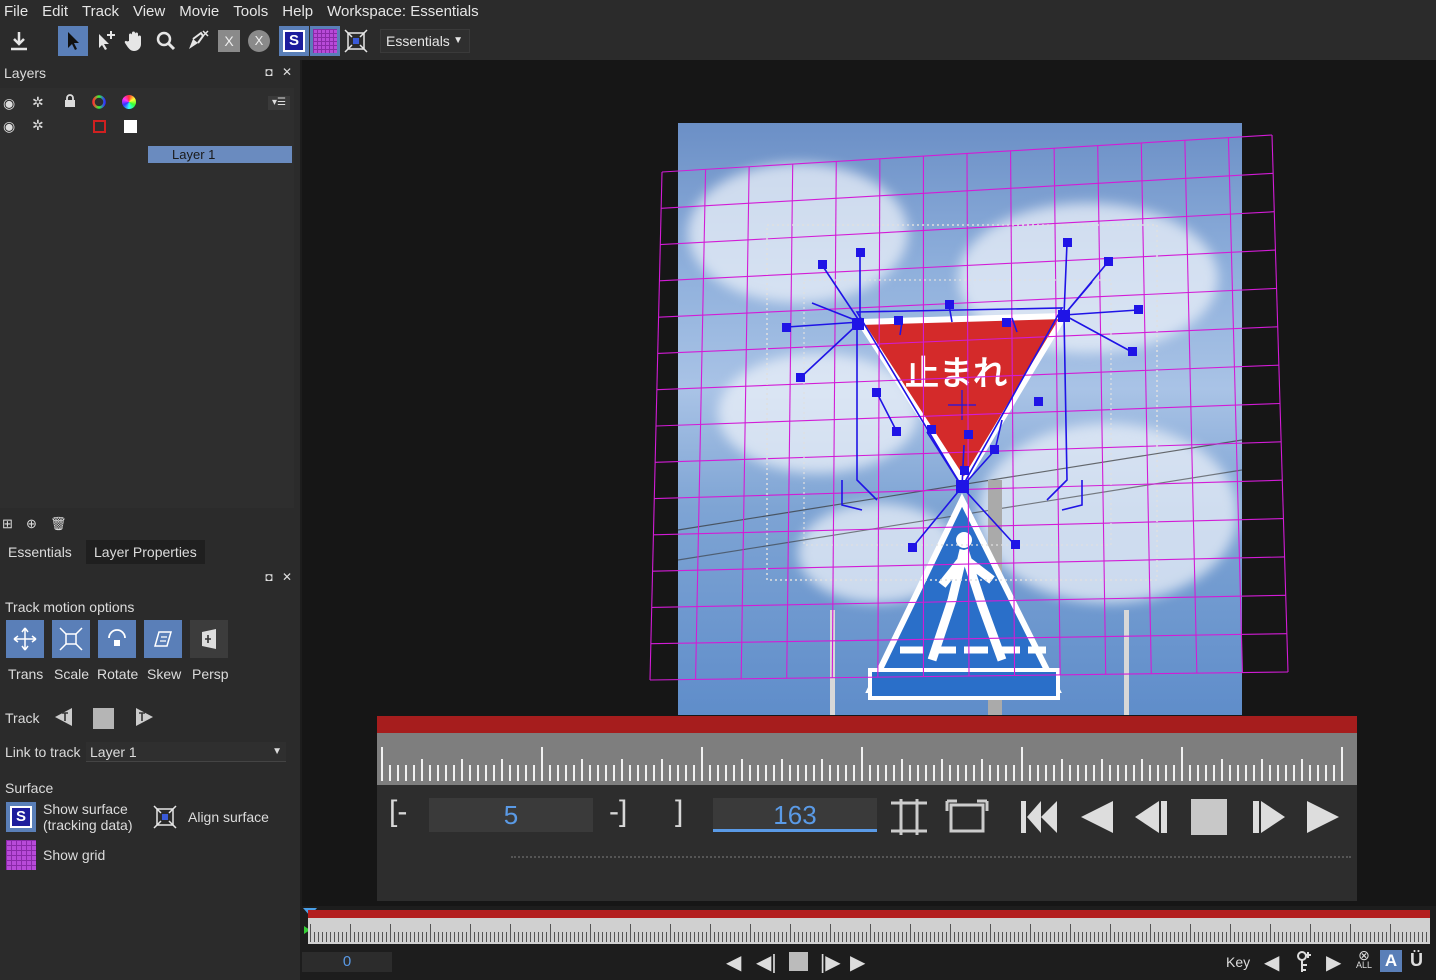 This screenshot has width=1436, height=980. I want to click on layer-name: Layer 1, so click(194, 154).